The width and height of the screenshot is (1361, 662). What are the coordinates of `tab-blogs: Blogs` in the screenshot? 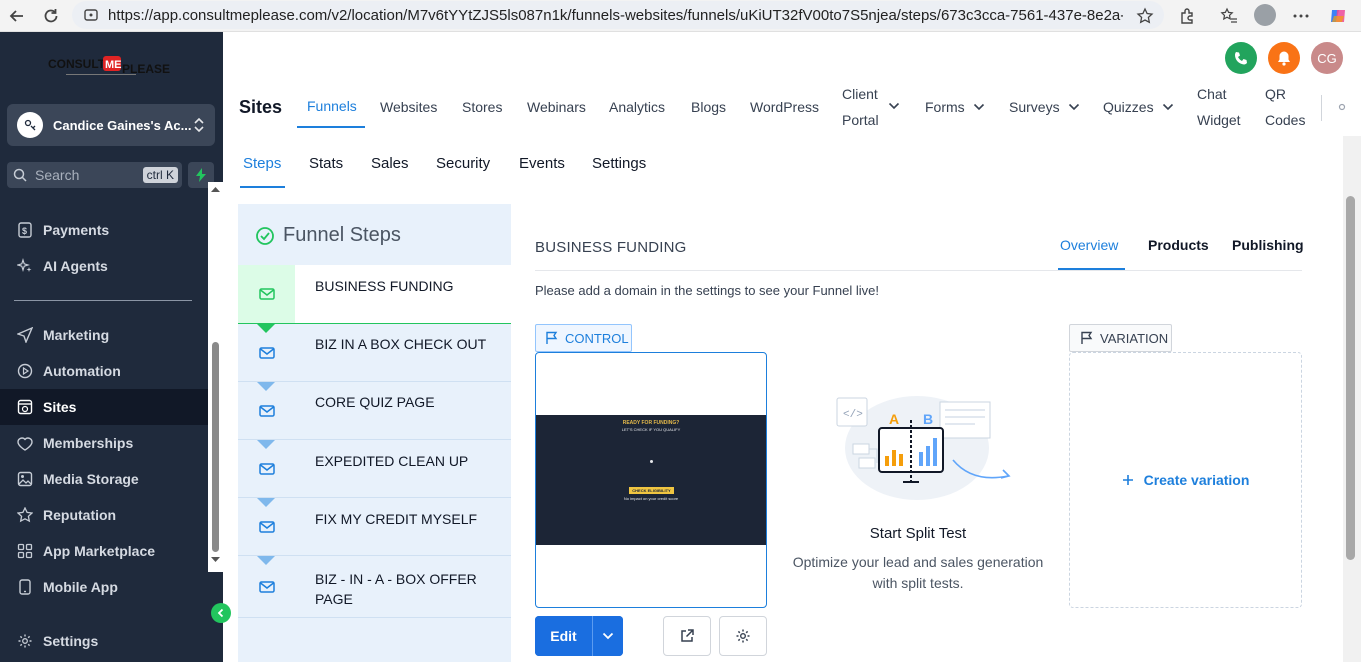 It's located at (708, 107).